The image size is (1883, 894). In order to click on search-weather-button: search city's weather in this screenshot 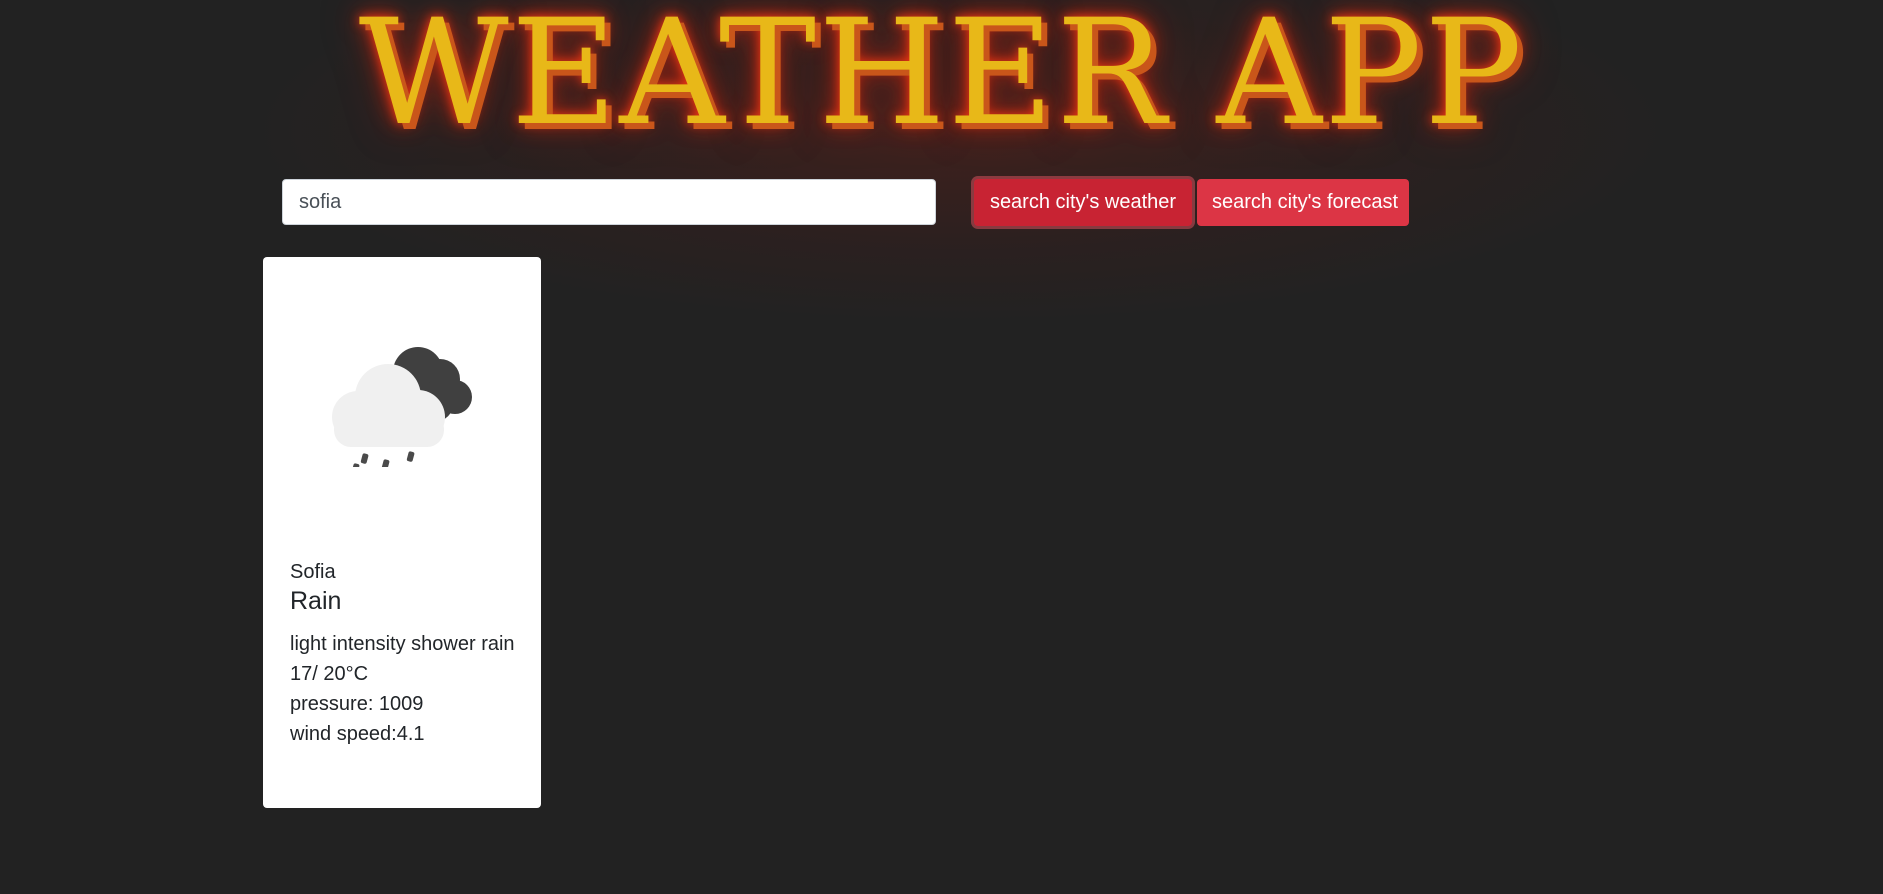, I will do `click(1083, 202)`.